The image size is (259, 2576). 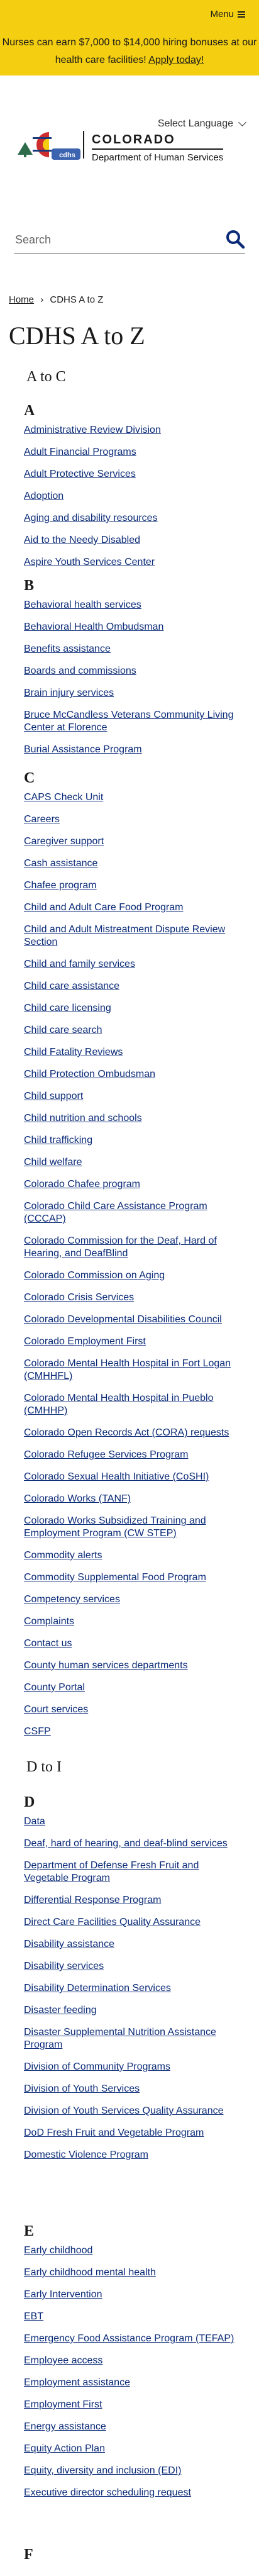 What do you see at coordinates (95, 1275) in the screenshot?
I see `az-link: Colorado Commission on Aging` at bounding box center [95, 1275].